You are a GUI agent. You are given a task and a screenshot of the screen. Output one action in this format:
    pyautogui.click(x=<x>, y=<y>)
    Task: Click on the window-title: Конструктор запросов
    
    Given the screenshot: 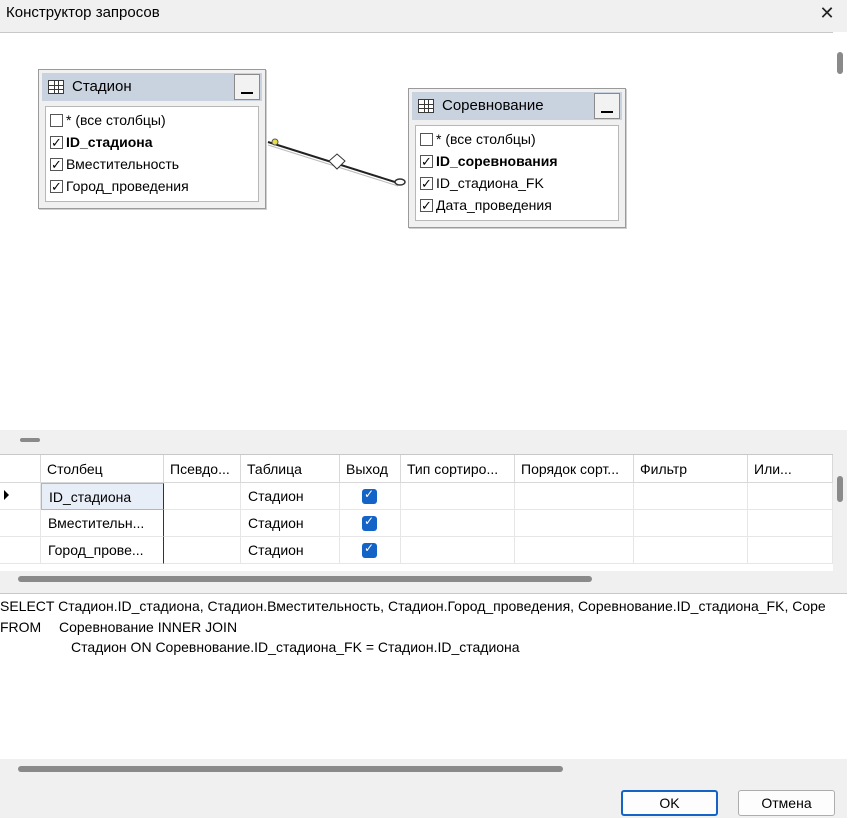 What is the action you would take?
    pyautogui.click(x=83, y=12)
    